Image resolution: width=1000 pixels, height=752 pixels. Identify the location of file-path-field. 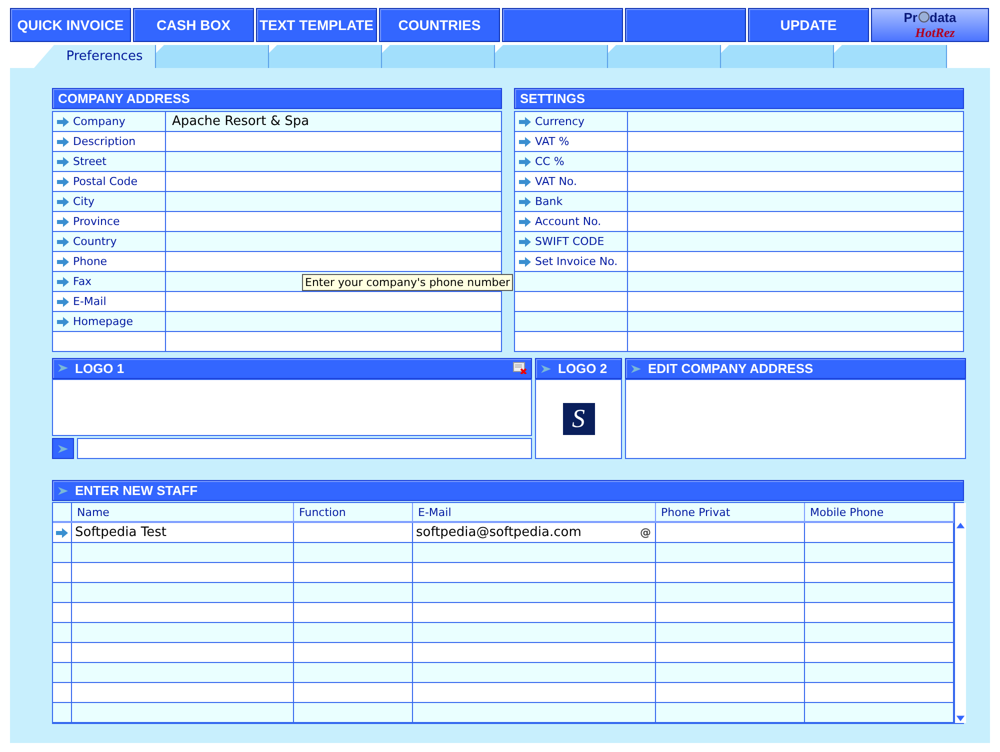
(304, 448).